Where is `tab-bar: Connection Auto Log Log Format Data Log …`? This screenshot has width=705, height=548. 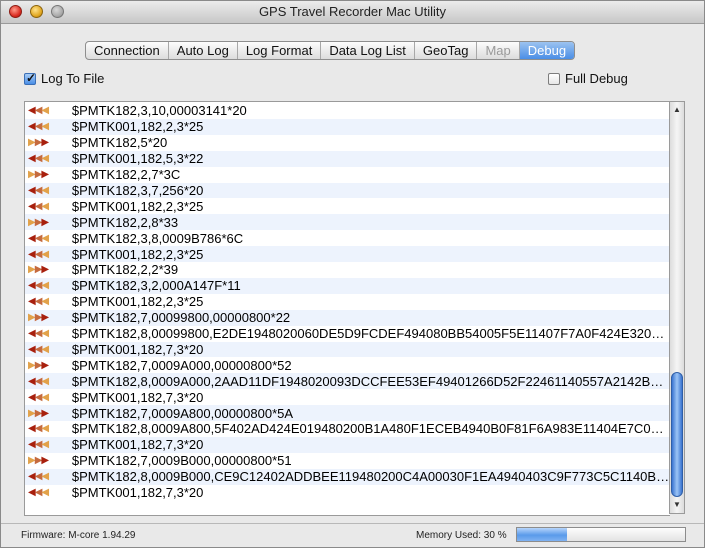 tab-bar: Connection Auto Log Log Format Data Log … is located at coordinates (330, 50).